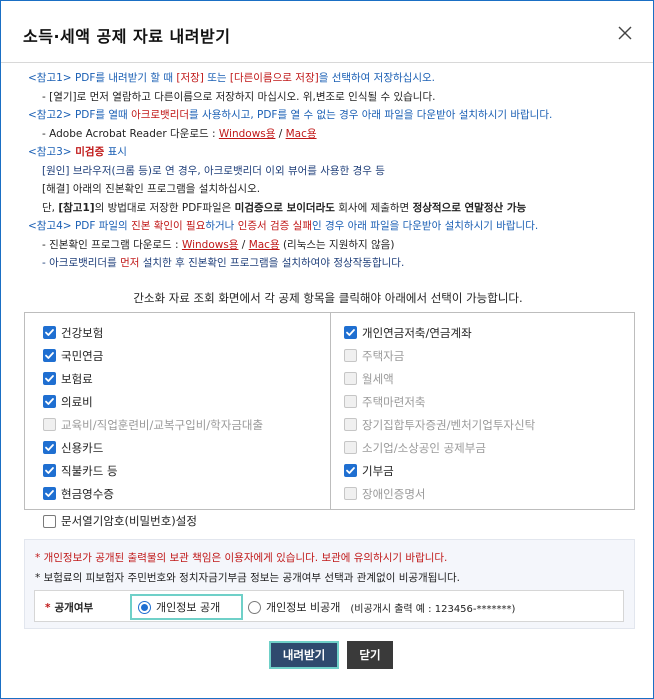 Image resolution: width=654 pixels, height=699 pixels. What do you see at coordinates (381, 607) in the screenshot?
I see `radio-private: 개인정보 비공개 (비공개시 출력 예 : 123456-*******)` at bounding box center [381, 607].